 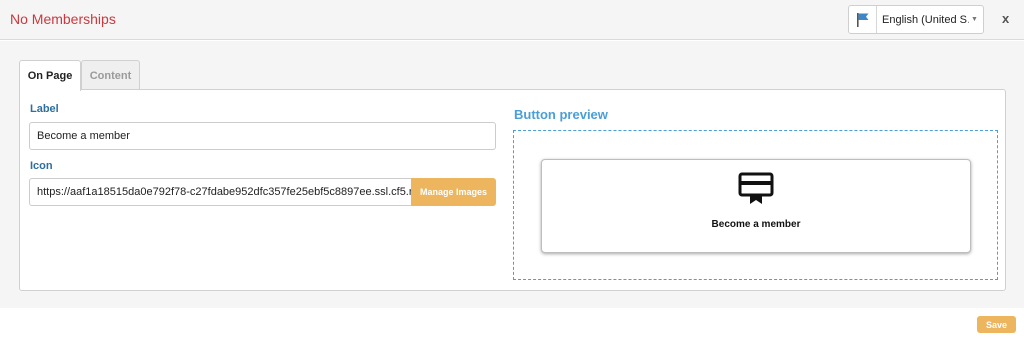 I want to click on label-field-label: Label, so click(x=44, y=109).